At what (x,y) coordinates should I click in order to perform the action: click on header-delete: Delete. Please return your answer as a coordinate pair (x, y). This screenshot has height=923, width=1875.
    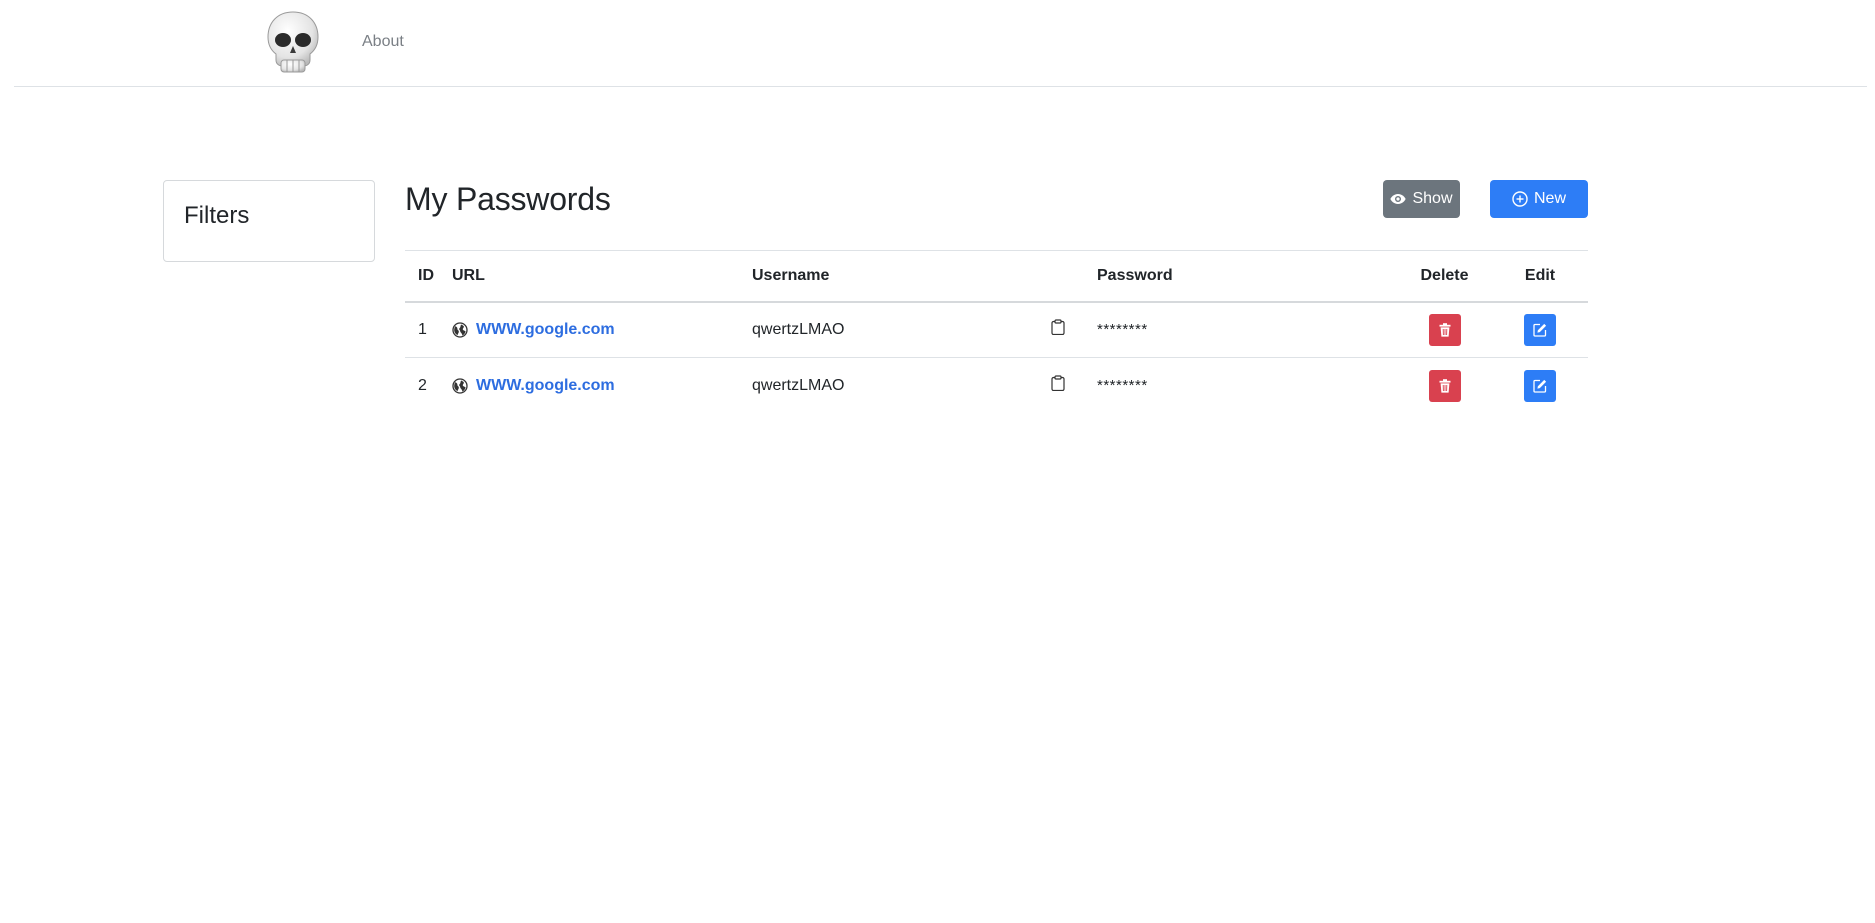
    Looking at the image, I should click on (1444, 275).